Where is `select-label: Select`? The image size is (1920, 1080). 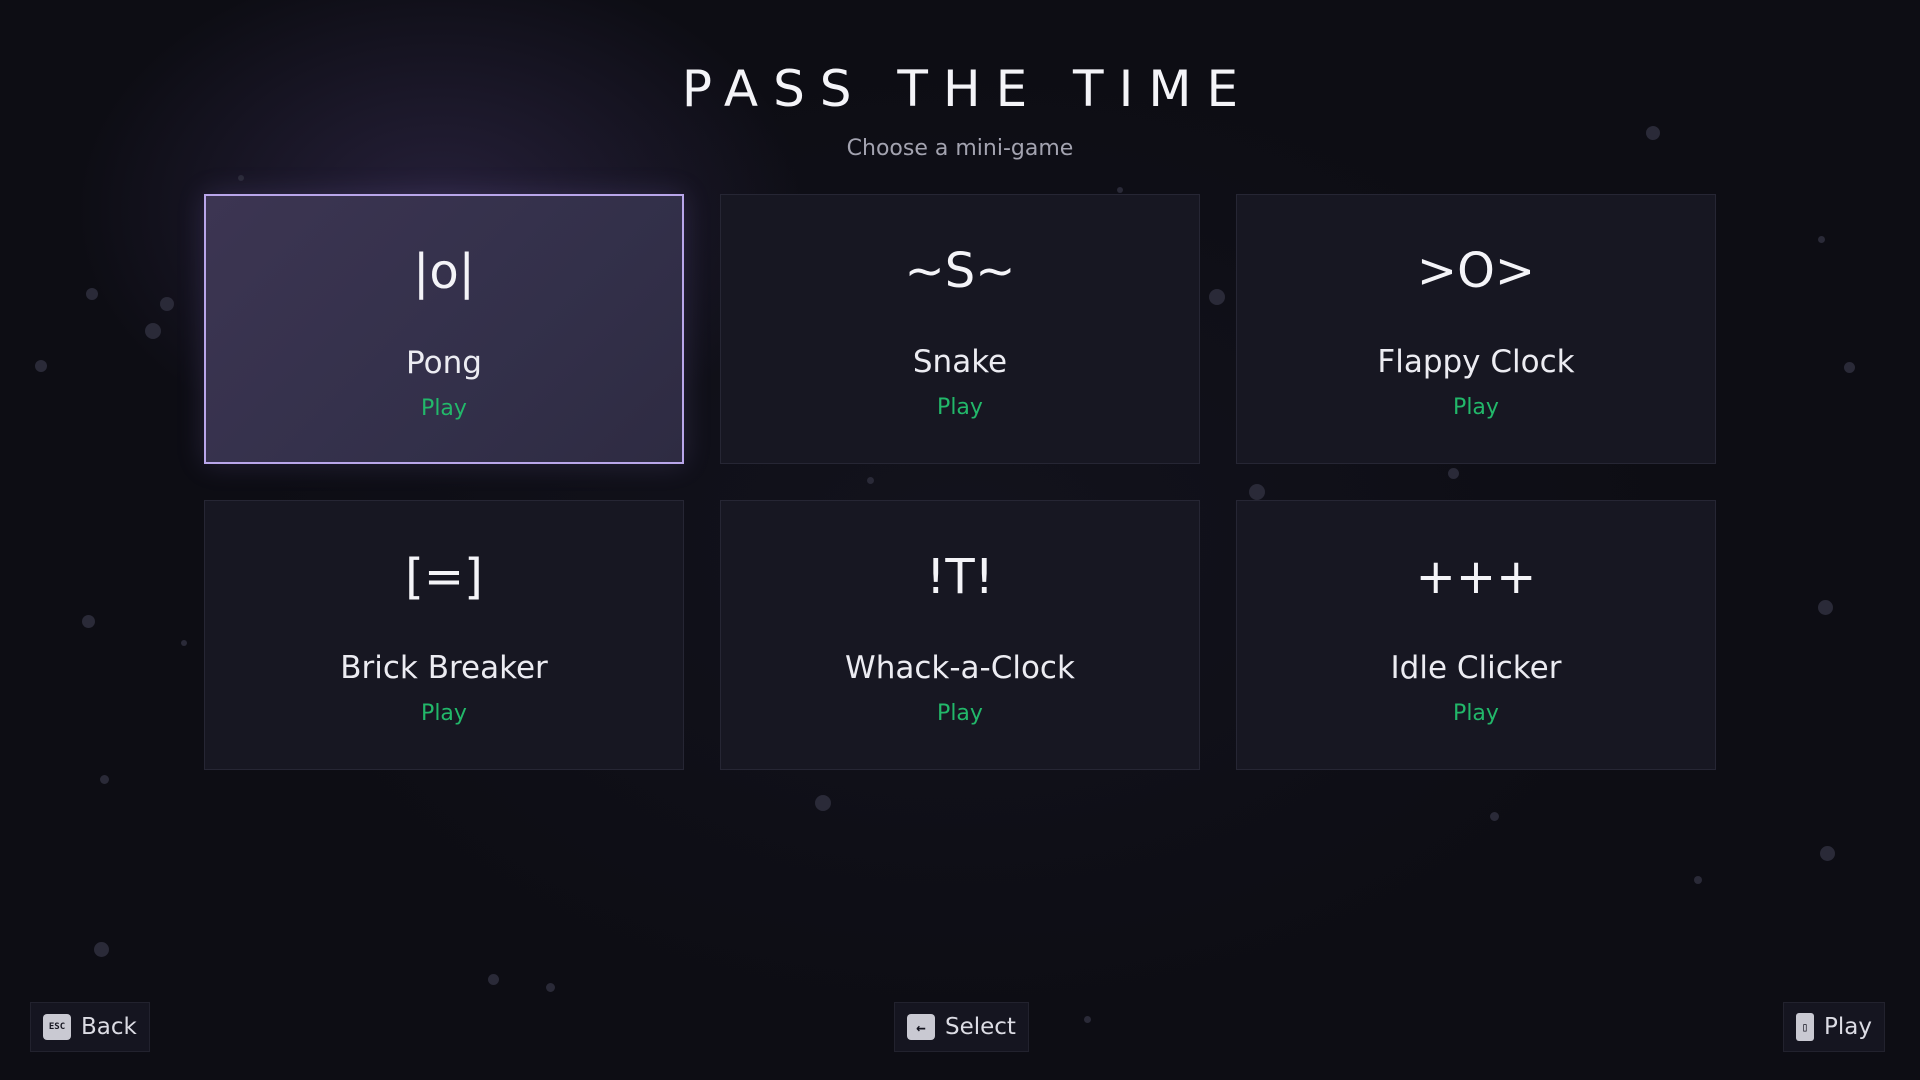 select-label: Select is located at coordinates (980, 1027).